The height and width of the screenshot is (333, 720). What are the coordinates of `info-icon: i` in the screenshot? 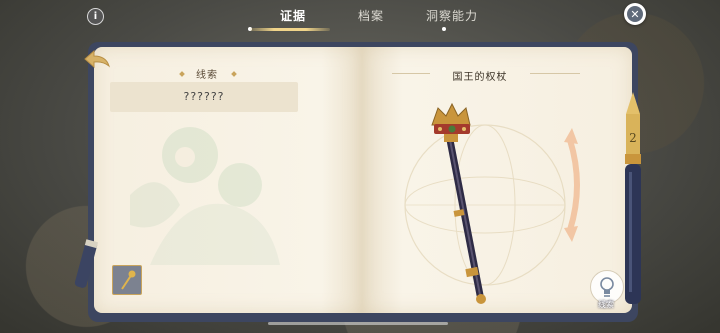 It's located at (95, 16).